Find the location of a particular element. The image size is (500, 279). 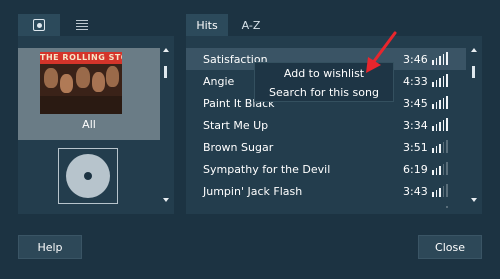

left-scroll-thumb is located at coordinates (165, 72).